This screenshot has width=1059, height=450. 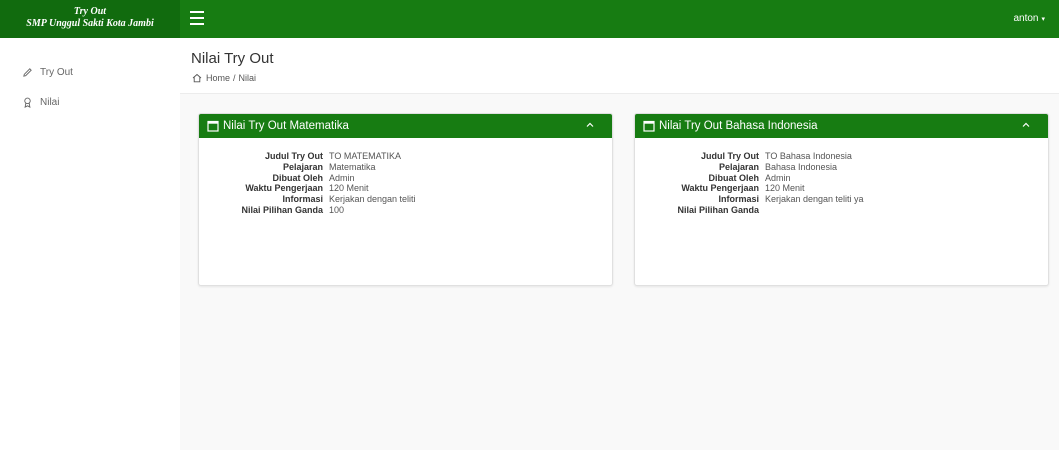 I want to click on value-judul: TO Bahasa Indonesia, so click(x=808, y=156).